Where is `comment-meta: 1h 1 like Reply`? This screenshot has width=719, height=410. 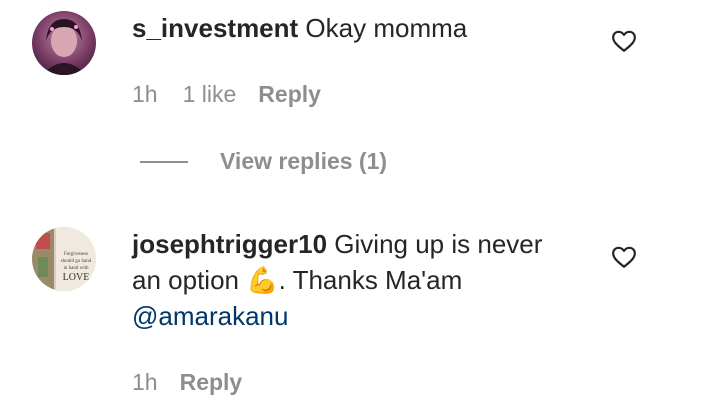
comment-meta: 1h 1 like Reply is located at coordinates (226, 94).